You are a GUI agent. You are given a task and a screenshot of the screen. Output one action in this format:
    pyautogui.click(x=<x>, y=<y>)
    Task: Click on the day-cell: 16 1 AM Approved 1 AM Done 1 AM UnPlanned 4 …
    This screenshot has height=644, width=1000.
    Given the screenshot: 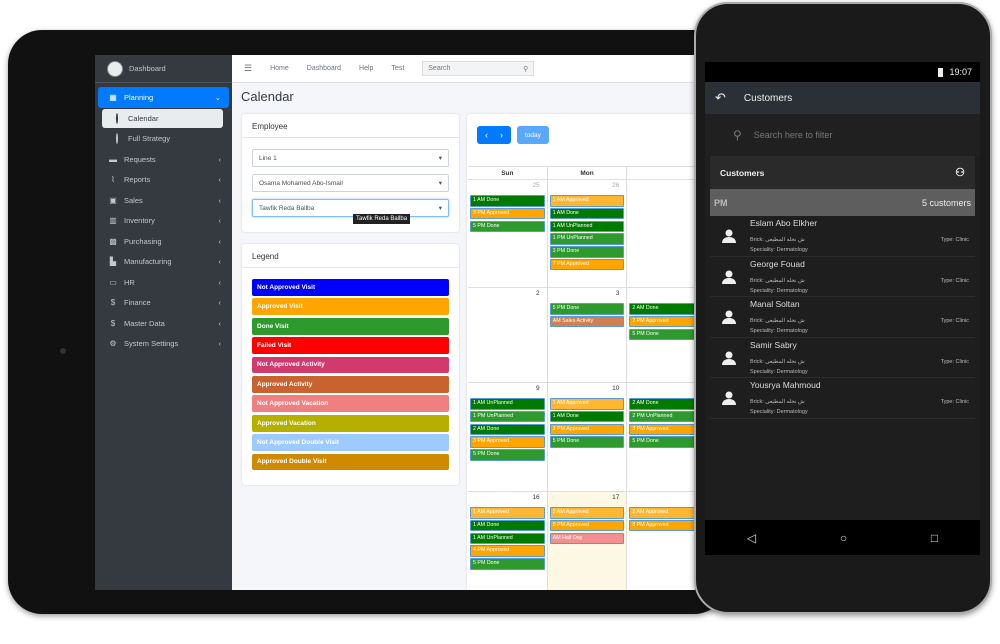 What is the action you would take?
    pyautogui.click(x=508, y=541)
    